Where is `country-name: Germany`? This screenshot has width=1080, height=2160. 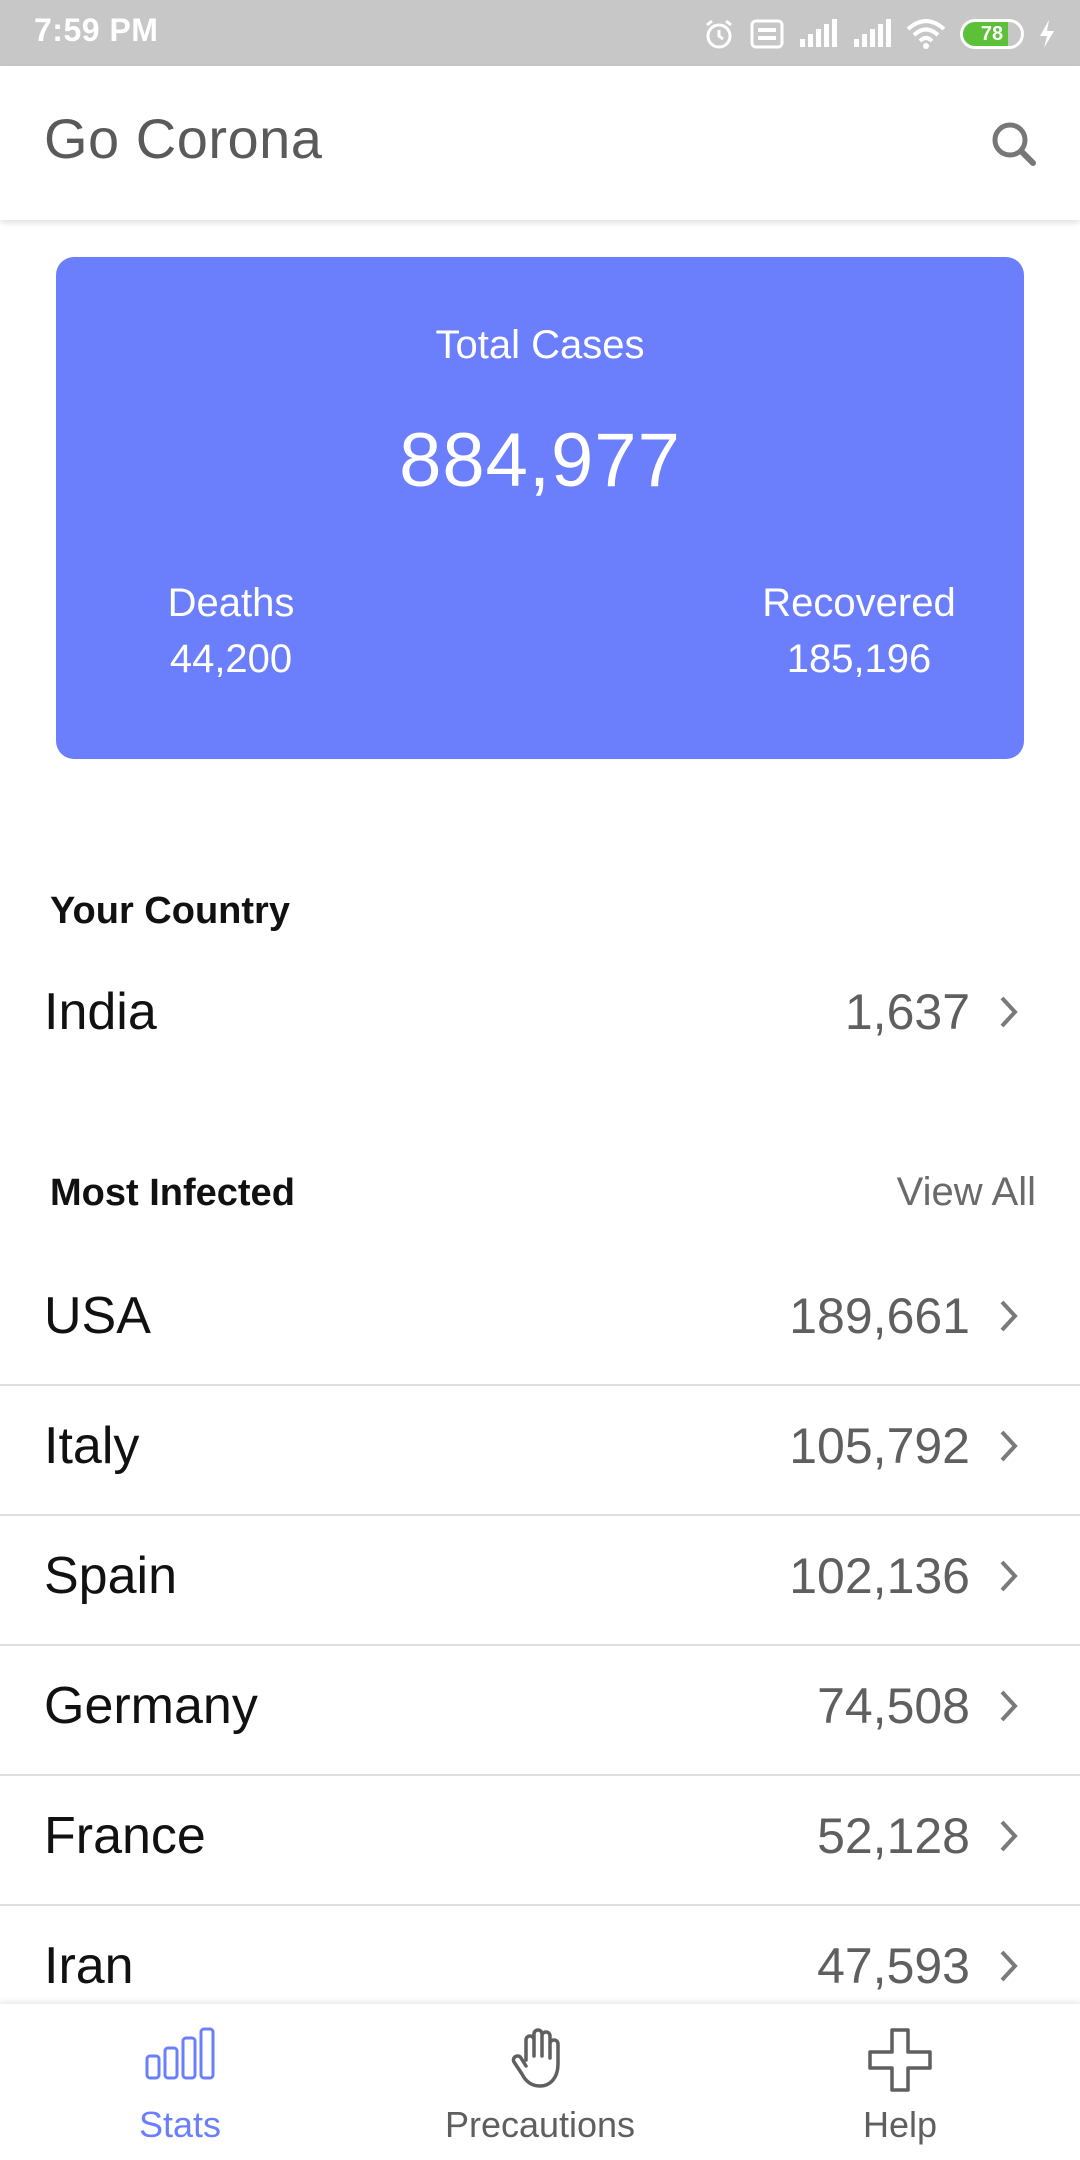 country-name: Germany is located at coordinates (151, 1706).